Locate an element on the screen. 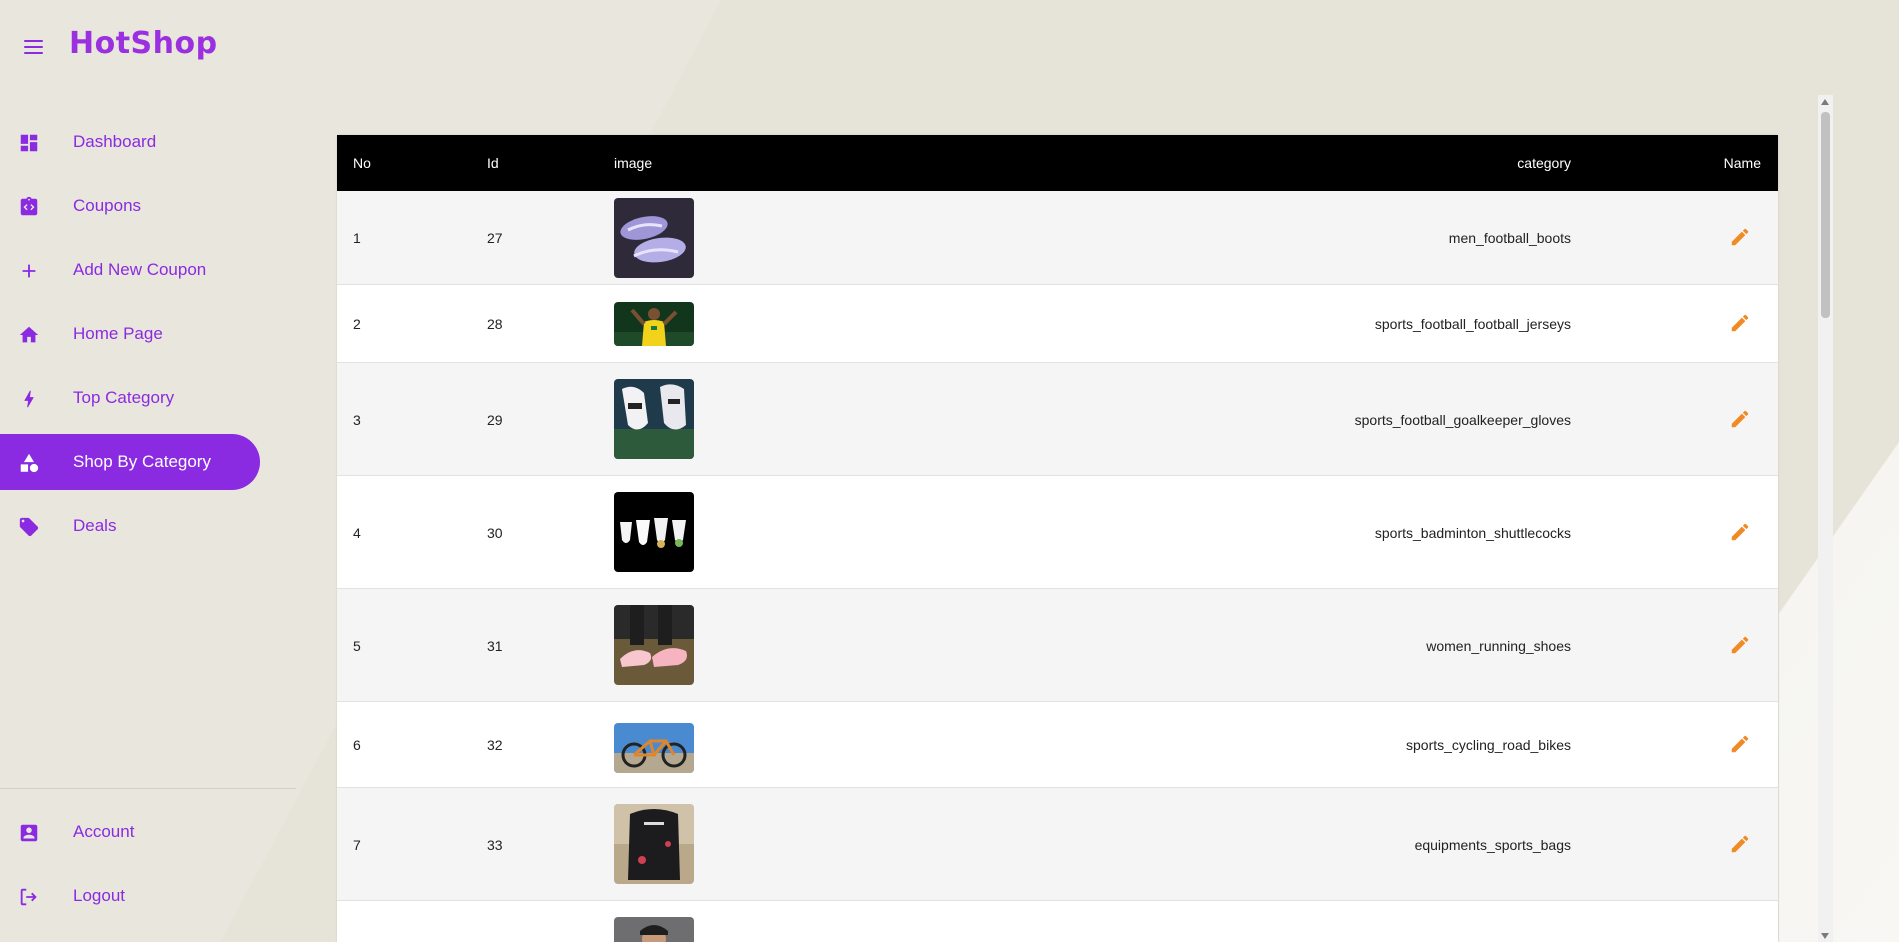  sidebar-item-home-page: Home Page is located at coordinates (130, 334).